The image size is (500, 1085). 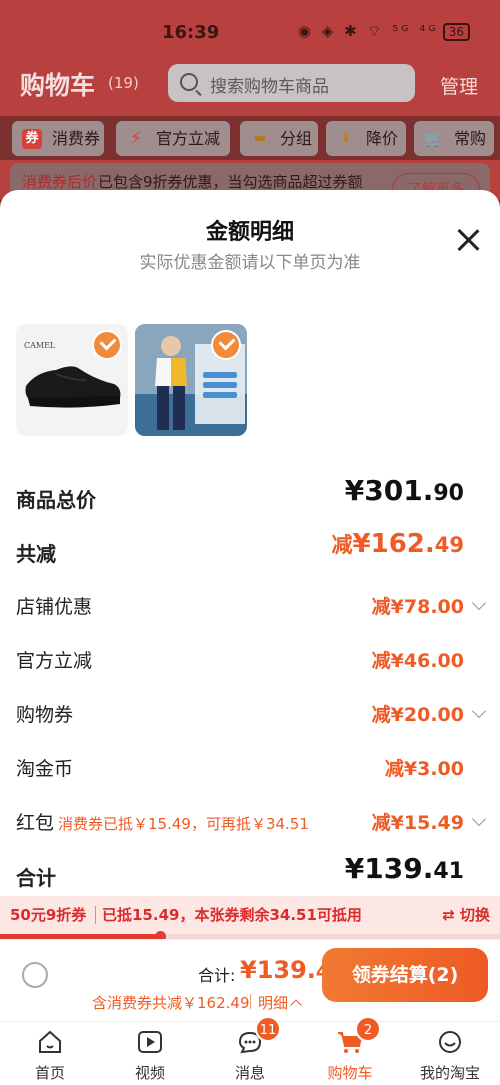 I want to click on coupon-name: 50元9折券, so click(x=48, y=915).